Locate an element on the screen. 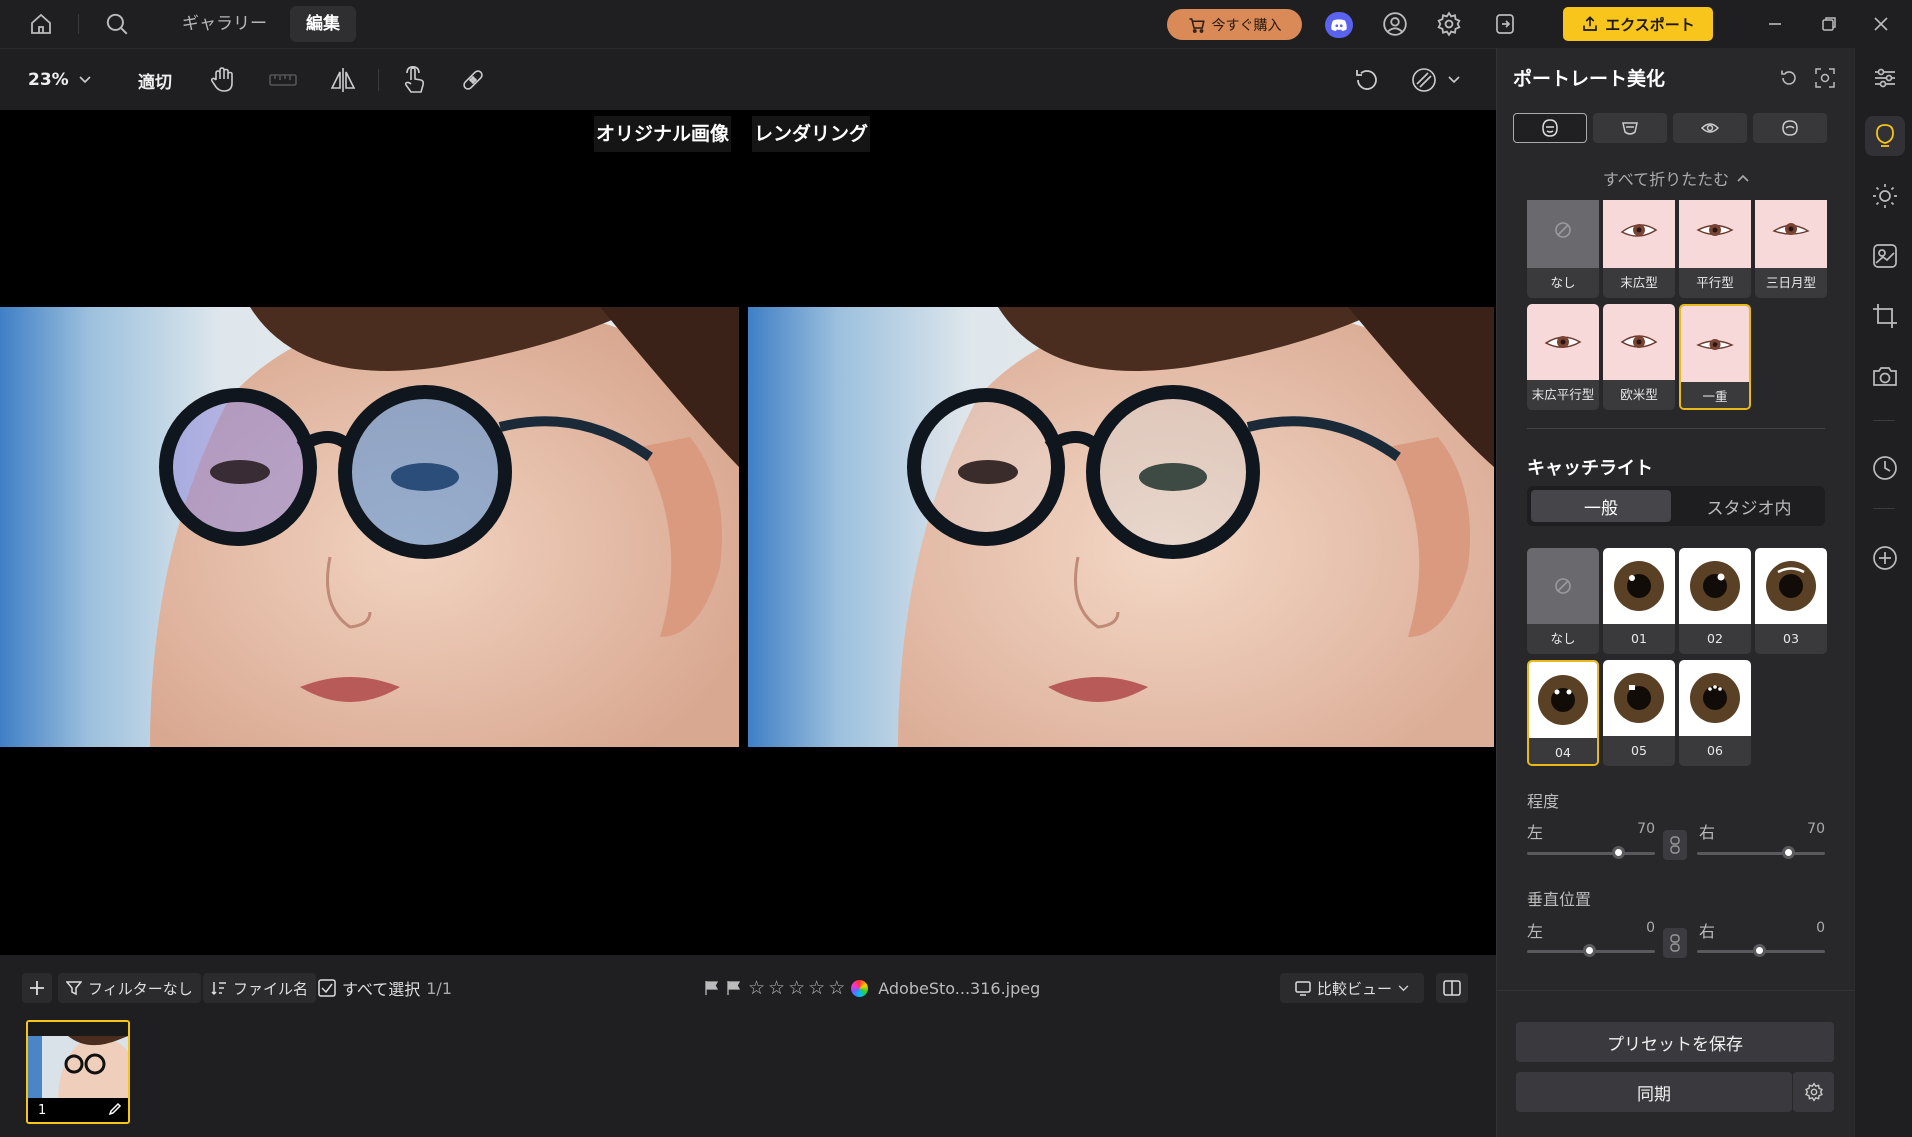 The width and height of the screenshot is (1912, 1137). add-button is located at coordinates (37, 988).